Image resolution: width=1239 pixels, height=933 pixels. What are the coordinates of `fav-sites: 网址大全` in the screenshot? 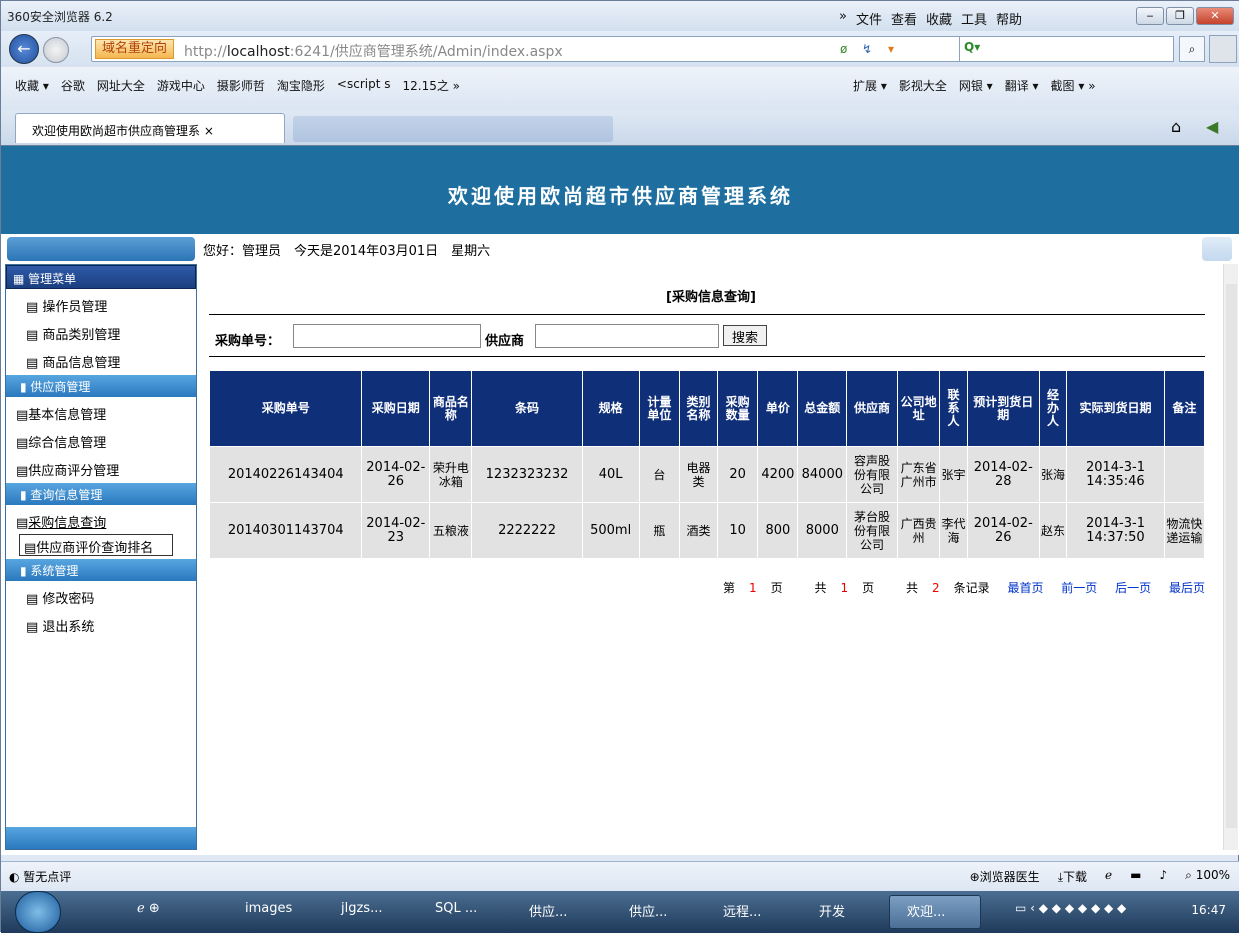 It's located at (121, 85).